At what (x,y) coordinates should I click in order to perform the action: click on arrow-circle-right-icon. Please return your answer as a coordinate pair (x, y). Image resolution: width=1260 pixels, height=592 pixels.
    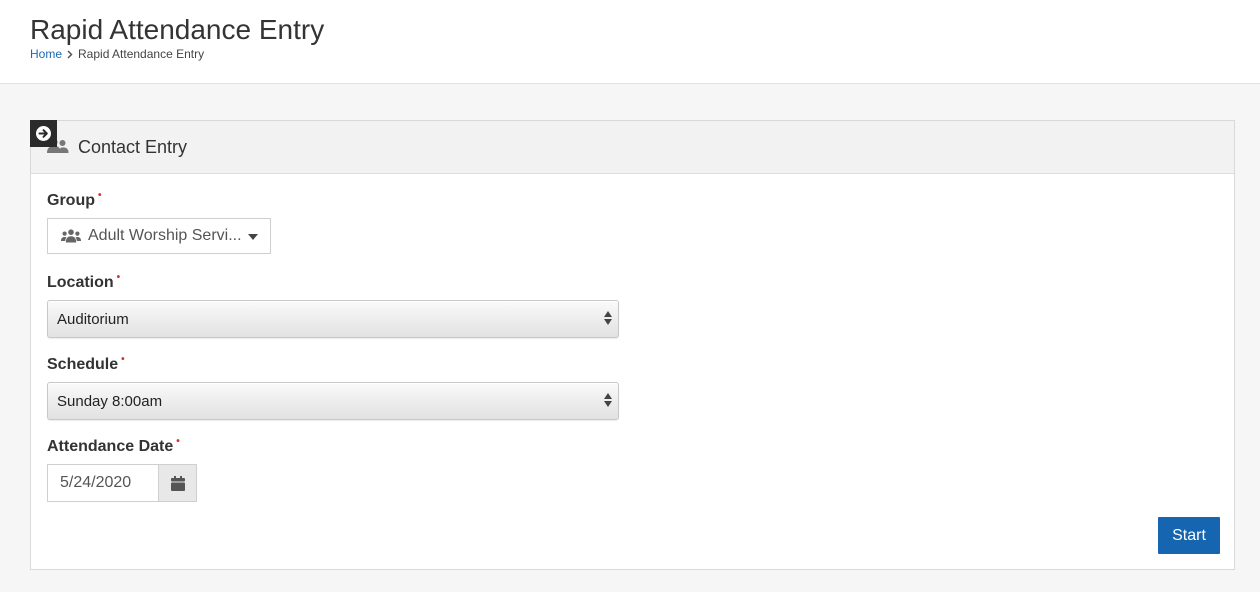
    Looking at the image, I should click on (43, 133).